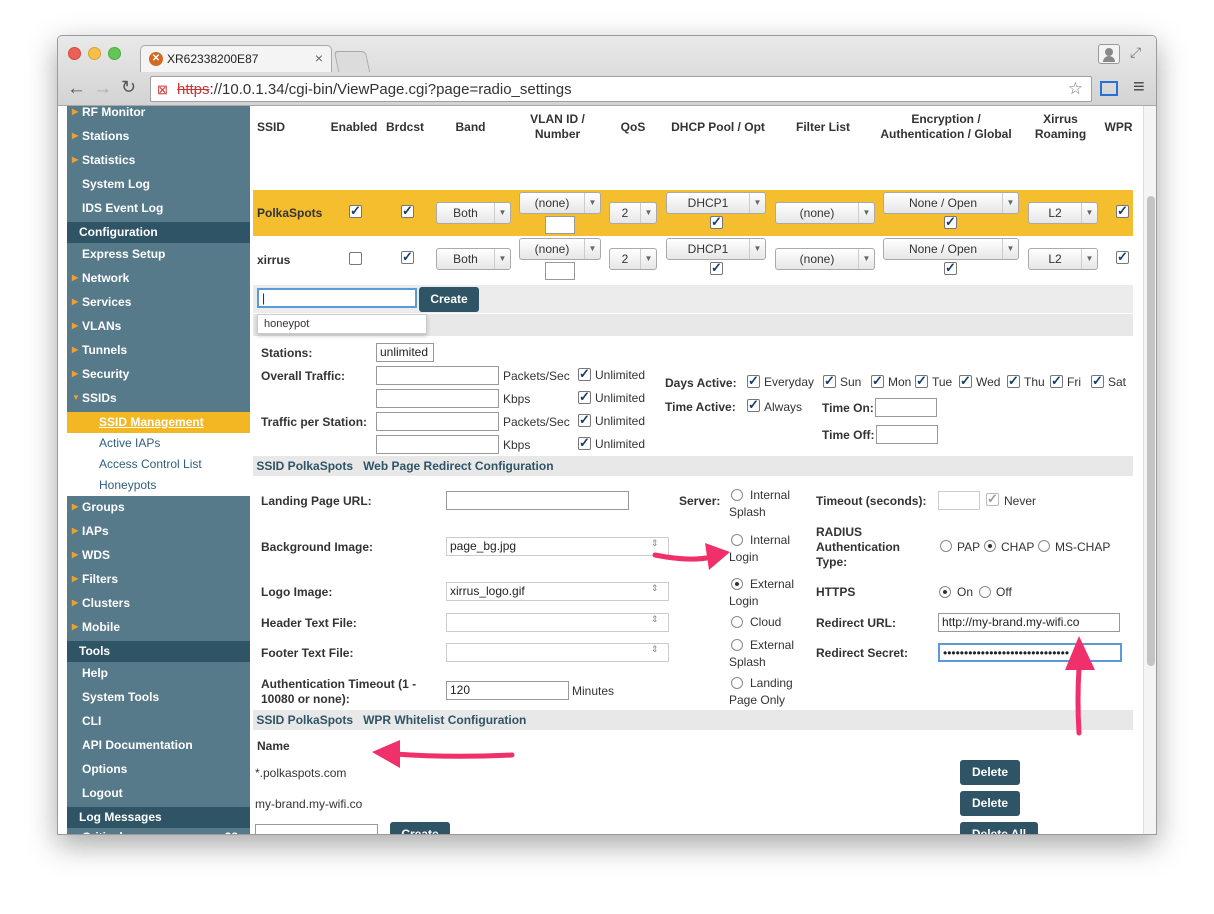 This screenshot has width=1214, height=914. I want to click on new-whitelist-input, so click(316, 829).